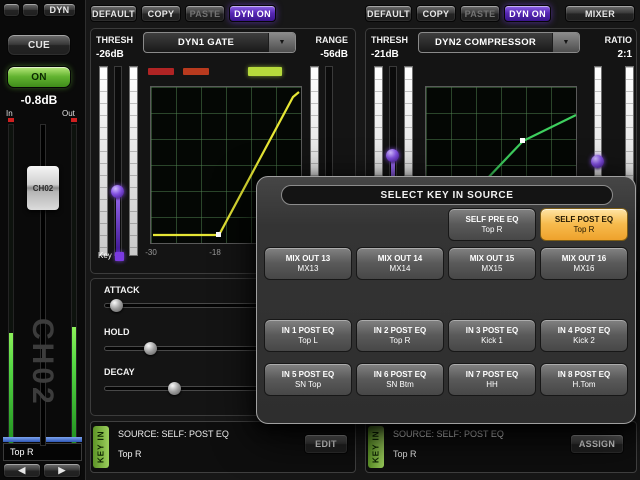 The image size is (640, 480). I want to click on source-button-label: IN 1 POST EQ, so click(308, 330).